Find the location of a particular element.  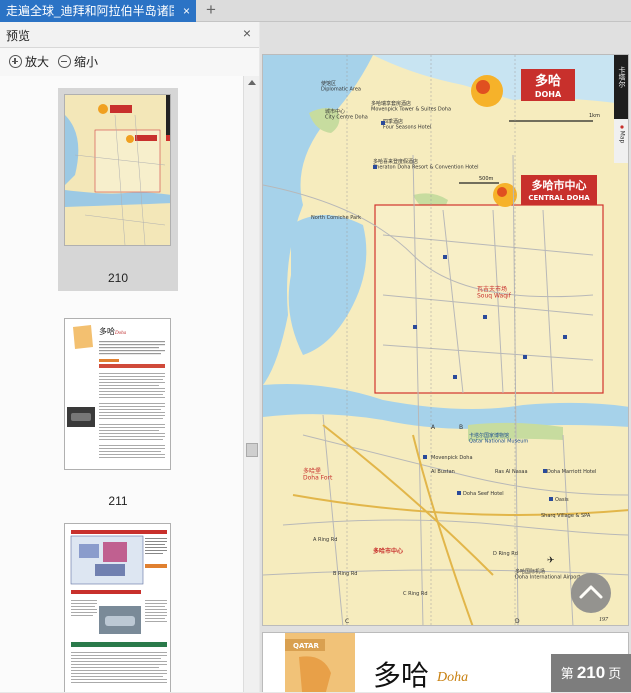

label-b-ring: B Ring Rd is located at coordinates (345, 574).